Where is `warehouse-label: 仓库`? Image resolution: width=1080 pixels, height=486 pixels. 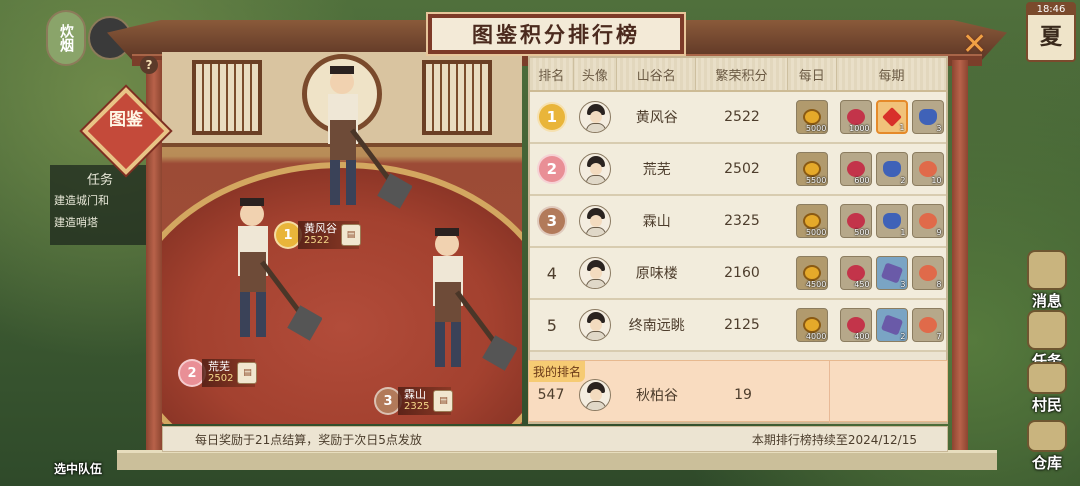 warehouse-label: 仓库 is located at coordinates (1046, 463).